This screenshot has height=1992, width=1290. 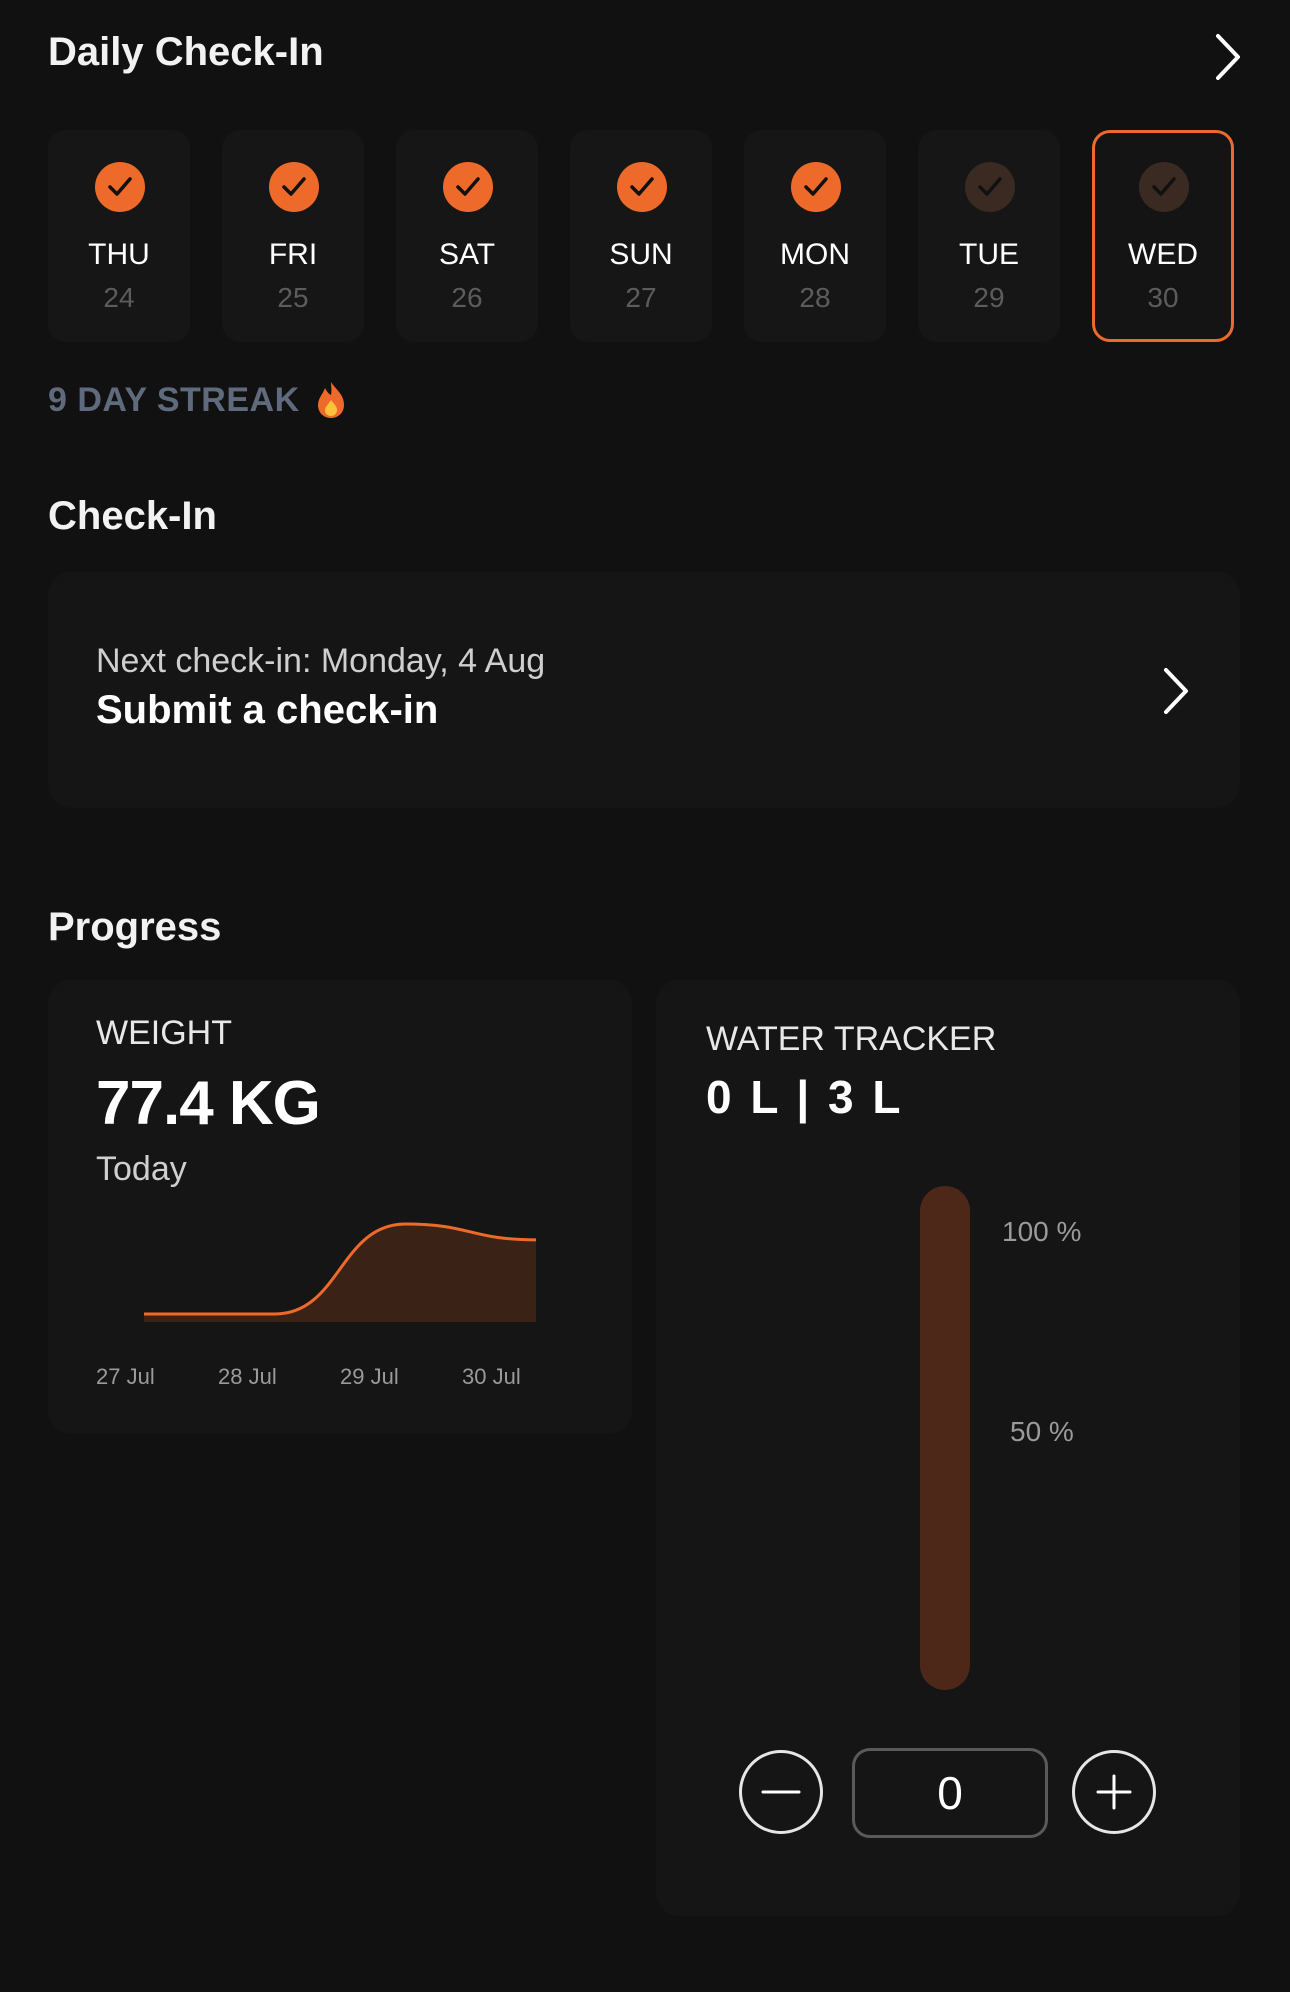 I want to click on weight-area, so click(x=340, y=1273).